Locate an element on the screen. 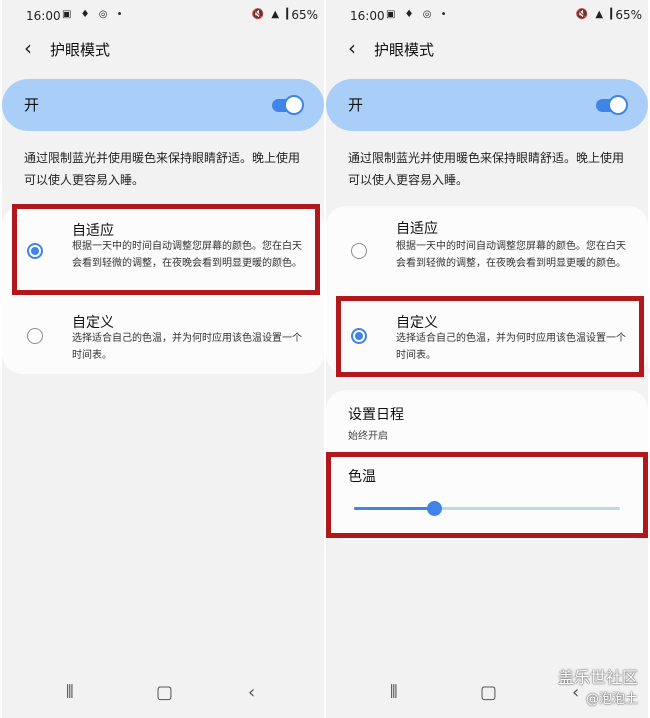 The height and width of the screenshot is (718, 650). schedule-title: 设置日程 is located at coordinates (376, 415).